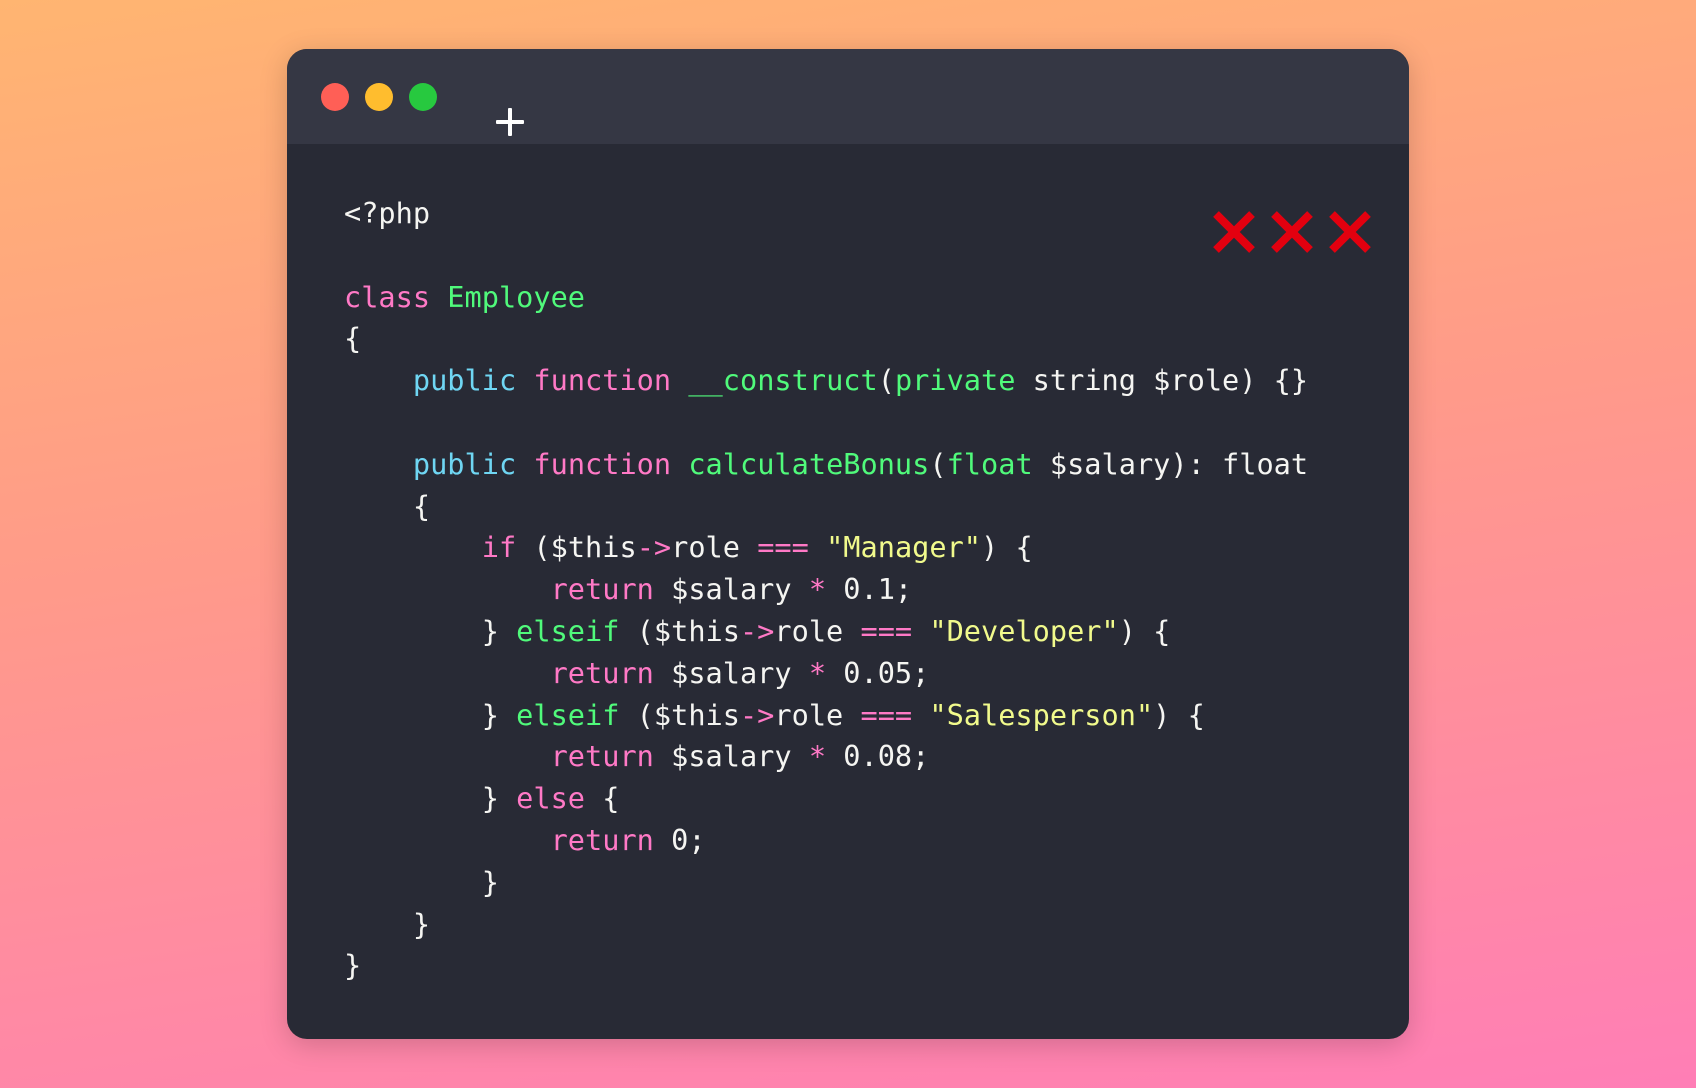 The image size is (1696, 1088). I want to click on code-token-plain: 0;, so click(679, 839).